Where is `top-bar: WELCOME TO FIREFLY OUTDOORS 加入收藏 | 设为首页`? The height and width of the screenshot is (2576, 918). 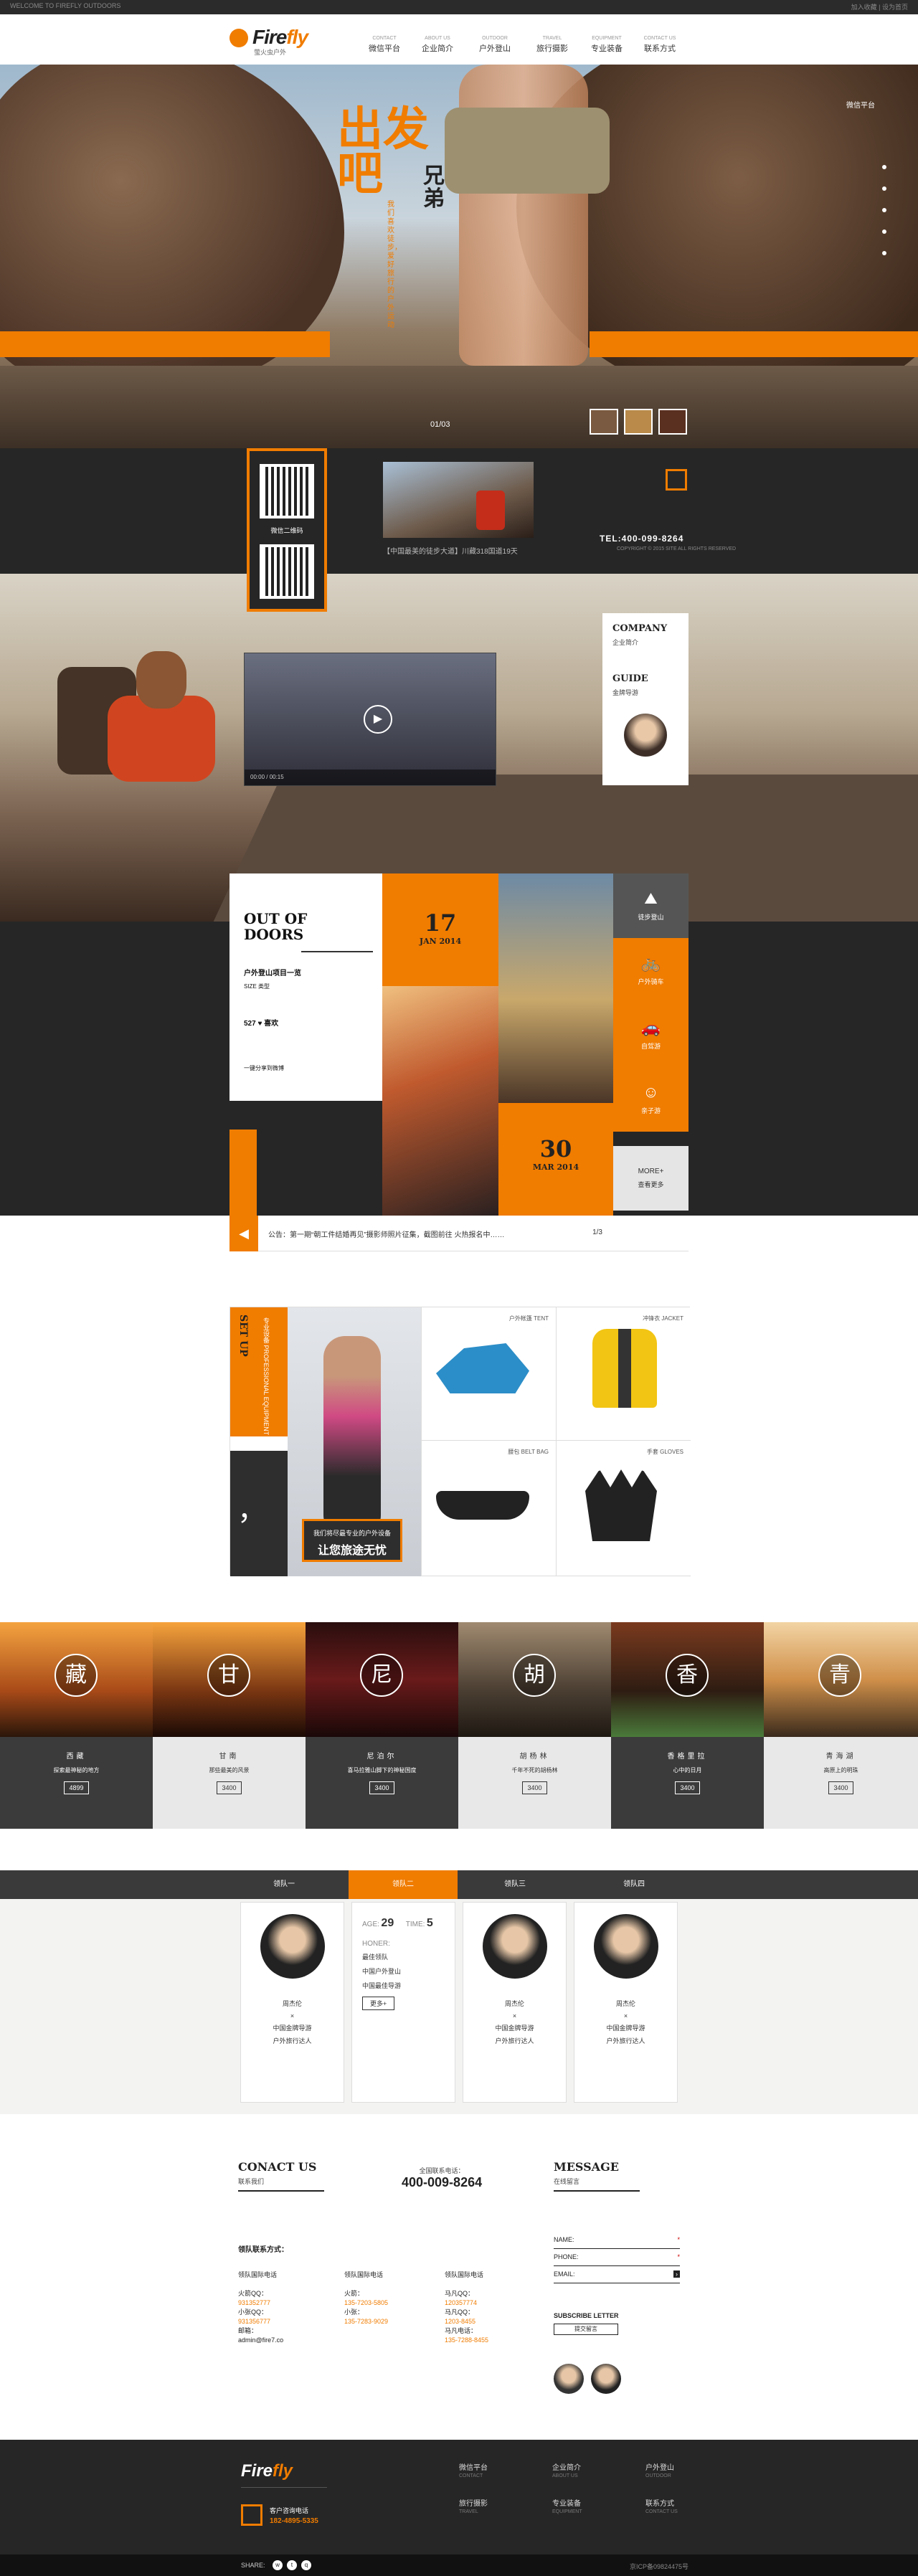 top-bar: WELCOME TO FIREFLY OUTDOORS 加入收藏 | 设为首页 is located at coordinates (459, 7).